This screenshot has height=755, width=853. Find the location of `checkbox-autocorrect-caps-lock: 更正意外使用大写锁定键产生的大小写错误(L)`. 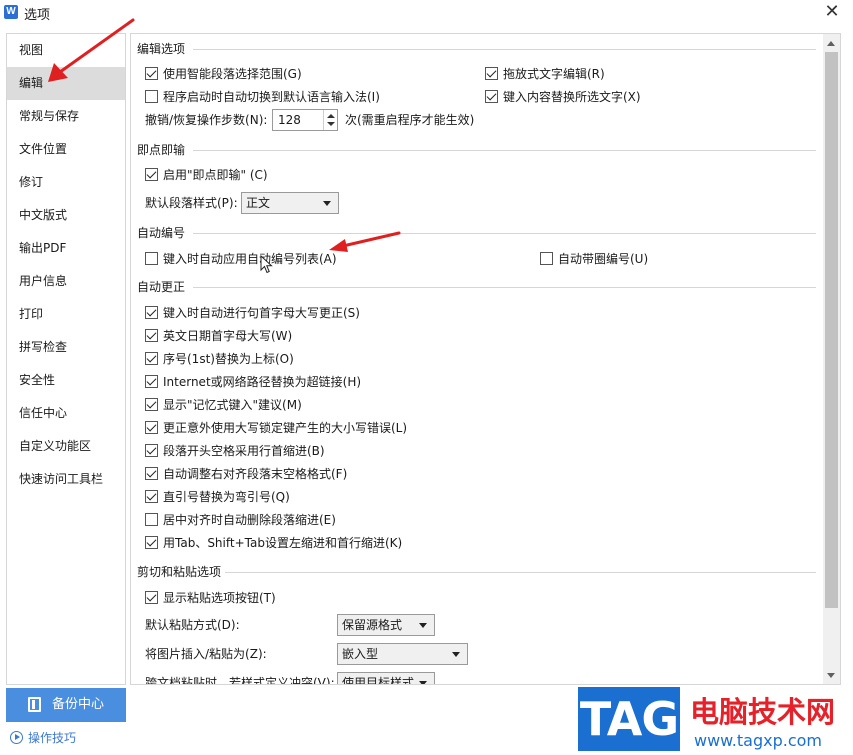

checkbox-autocorrect-caps-lock: 更正意外使用大写锁定键产生的大小写错误(L) is located at coordinates (276, 428).